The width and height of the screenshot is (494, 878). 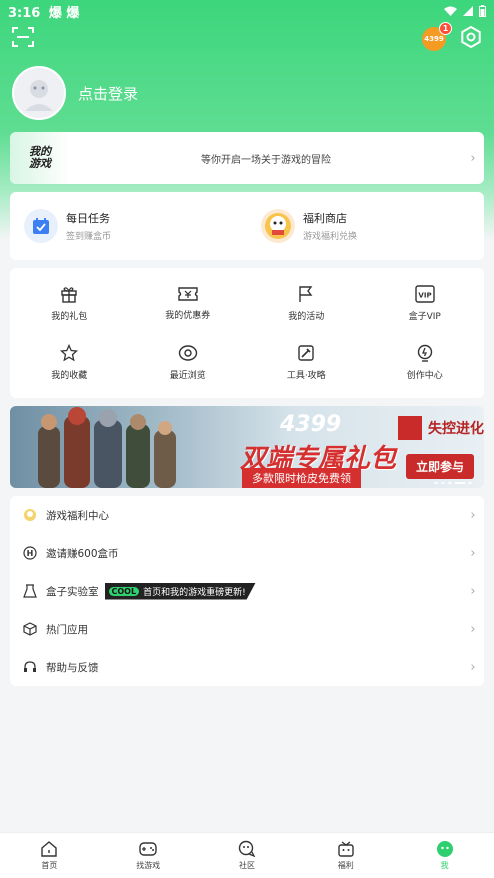 What do you see at coordinates (482, 11) in the screenshot?
I see `battery-icon` at bounding box center [482, 11].